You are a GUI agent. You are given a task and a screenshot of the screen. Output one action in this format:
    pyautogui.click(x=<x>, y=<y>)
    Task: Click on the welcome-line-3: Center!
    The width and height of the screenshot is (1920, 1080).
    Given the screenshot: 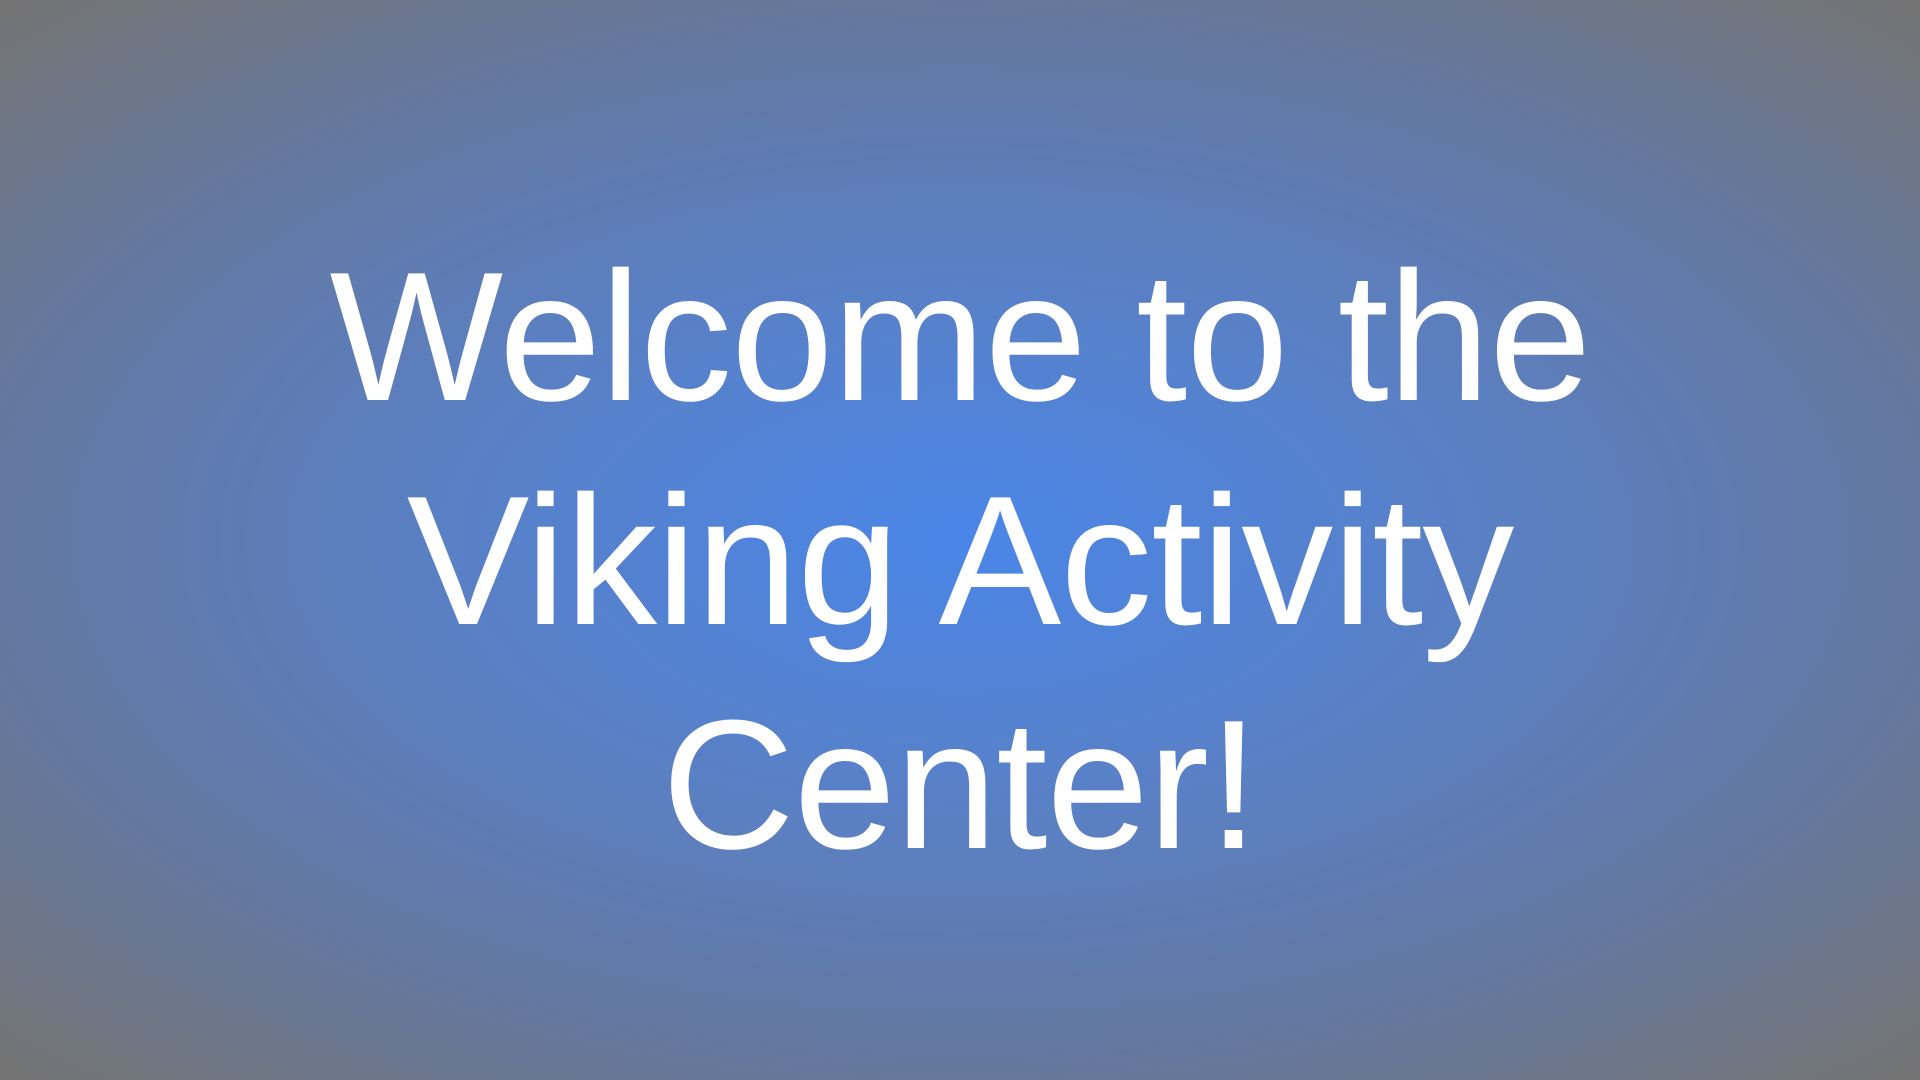 What is the action you would take?
    pyautogui.click(x=960, y=784)
    